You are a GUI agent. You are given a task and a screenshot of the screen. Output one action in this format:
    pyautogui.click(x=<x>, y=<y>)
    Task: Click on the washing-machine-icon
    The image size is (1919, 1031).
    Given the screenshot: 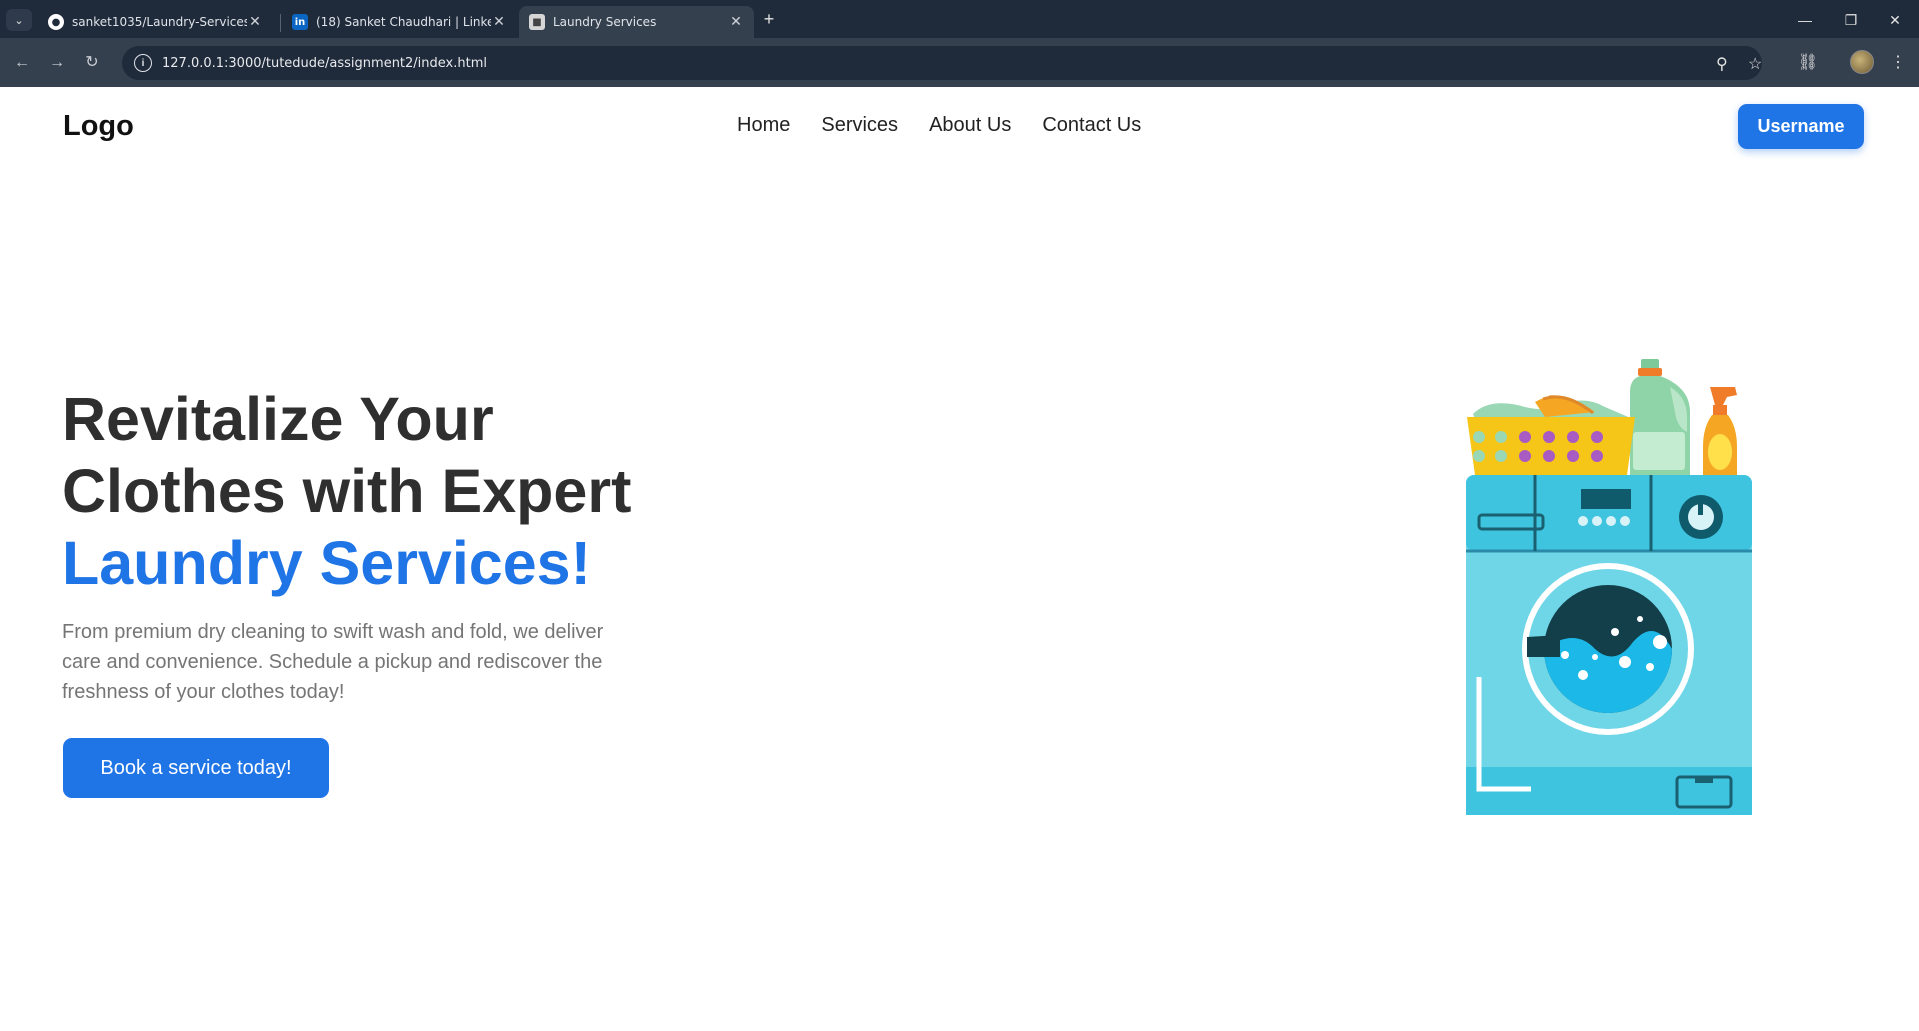 What is the action you would take?
    pyautogui.click(x=1609, y=645)
    